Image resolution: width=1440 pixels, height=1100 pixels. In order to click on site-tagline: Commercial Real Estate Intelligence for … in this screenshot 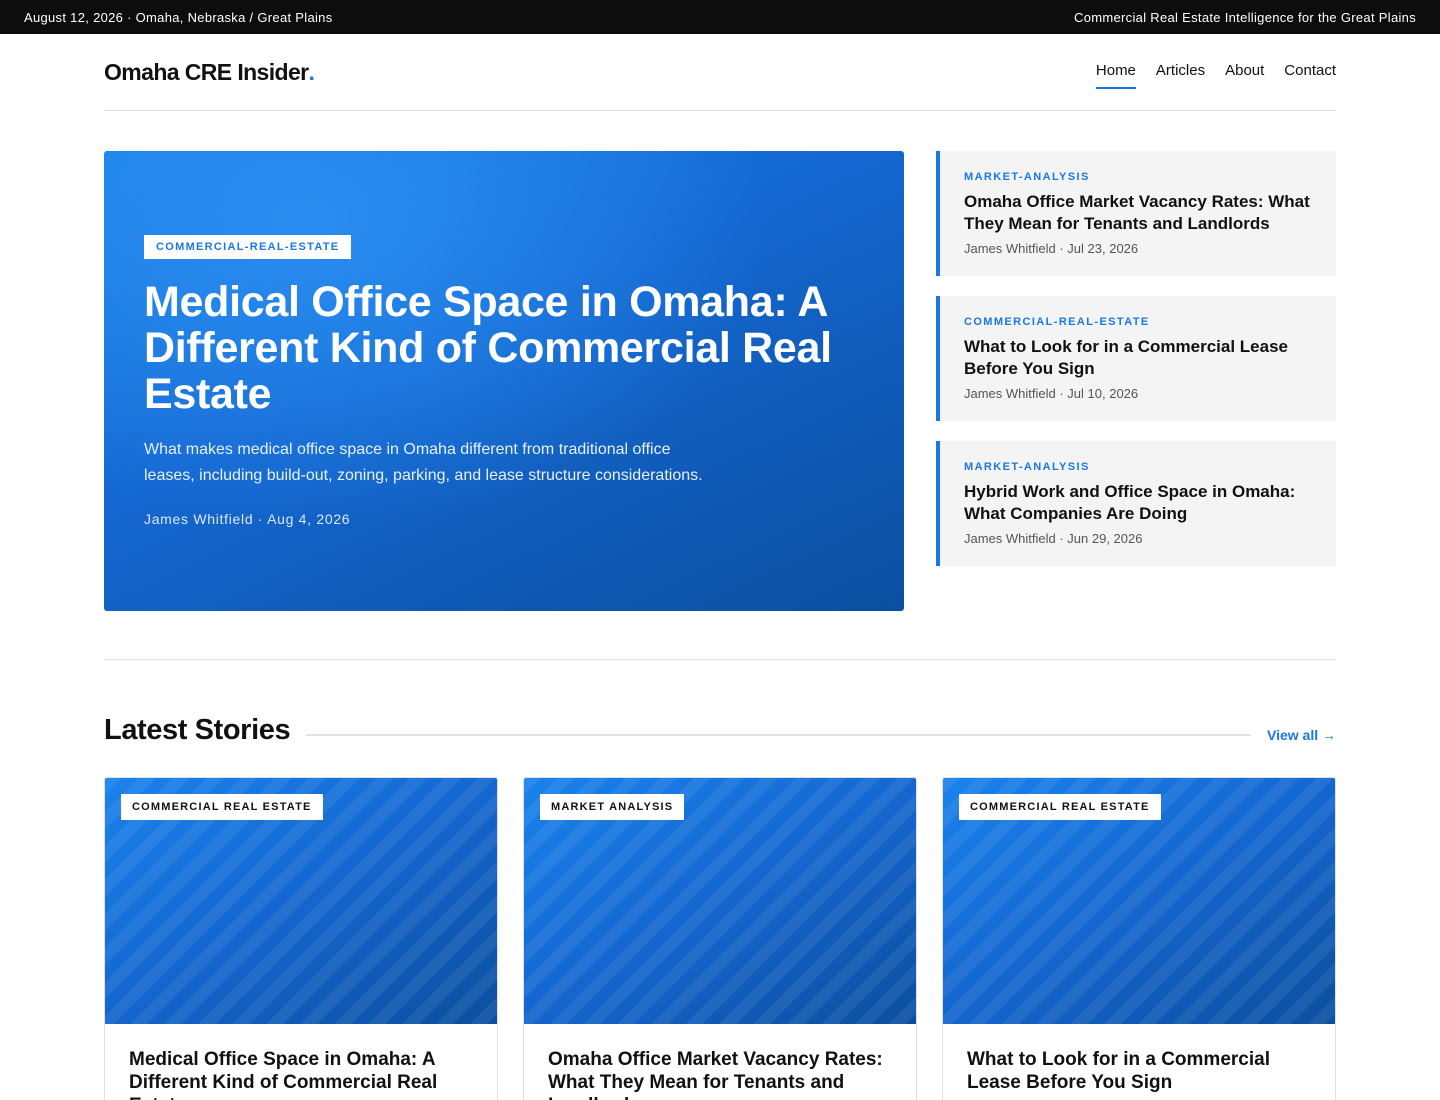, I will do `click(1245, 17)`.